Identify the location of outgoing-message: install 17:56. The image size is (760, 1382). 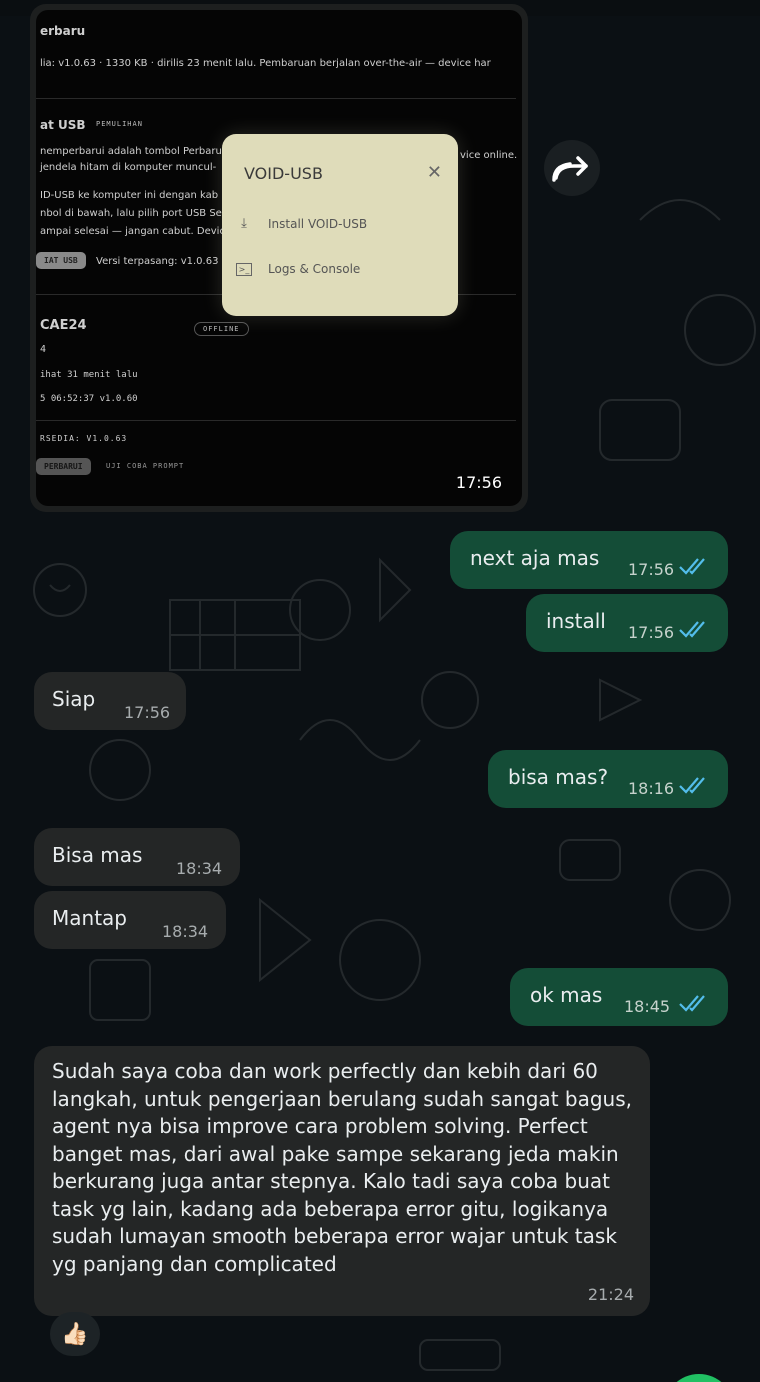
(627, 623).